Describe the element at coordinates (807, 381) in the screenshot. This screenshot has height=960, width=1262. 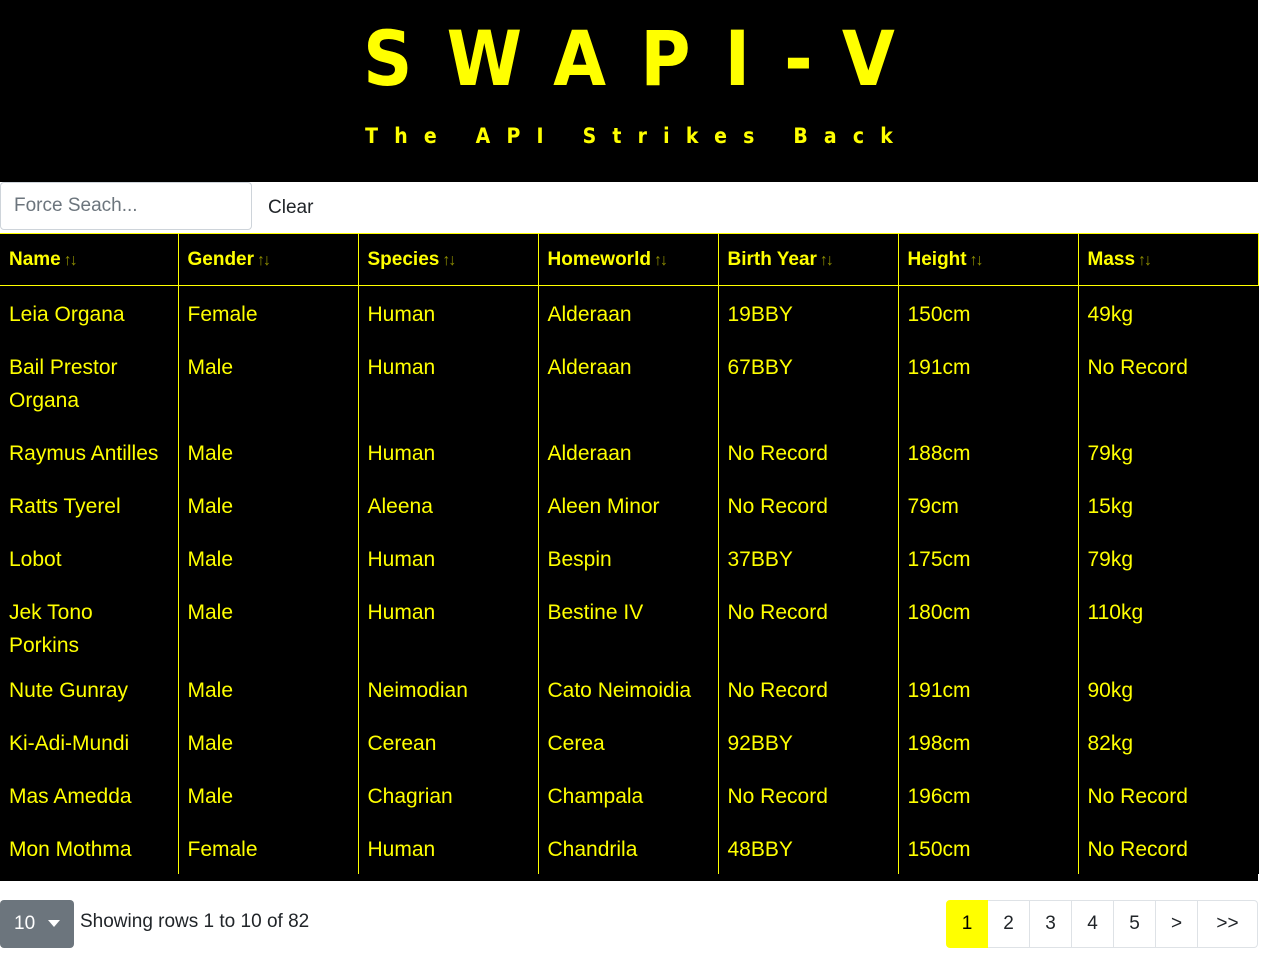
I see `cell-birth-year: 67BBY` at that location.